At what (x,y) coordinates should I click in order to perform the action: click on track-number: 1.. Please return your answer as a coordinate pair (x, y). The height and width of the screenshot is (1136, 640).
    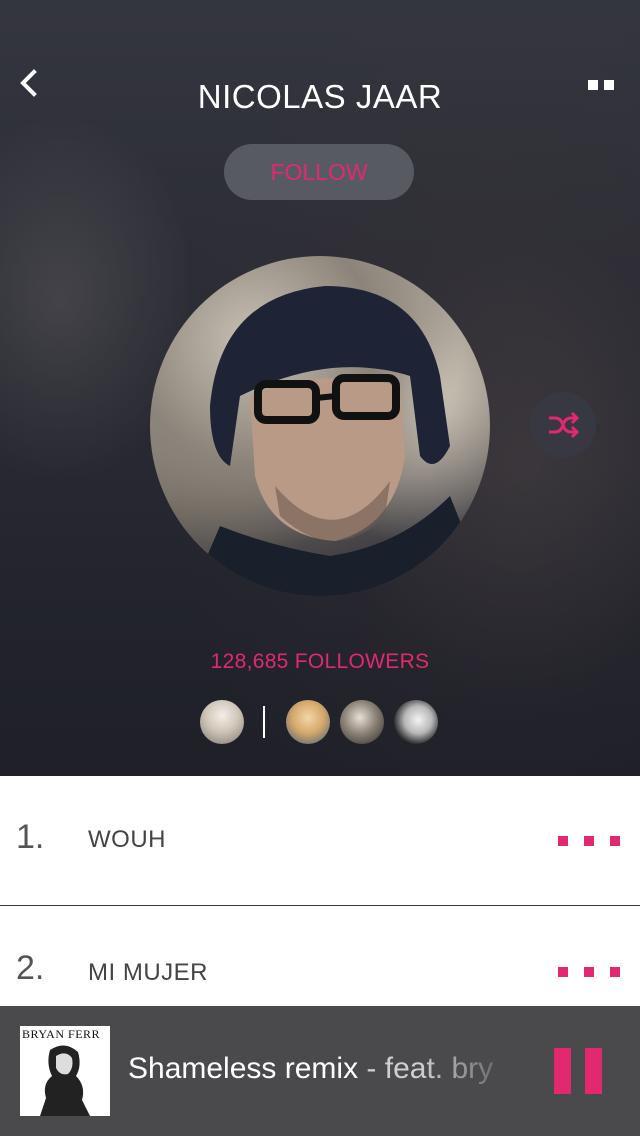
    Looking at the image, I should click on (30, 837).